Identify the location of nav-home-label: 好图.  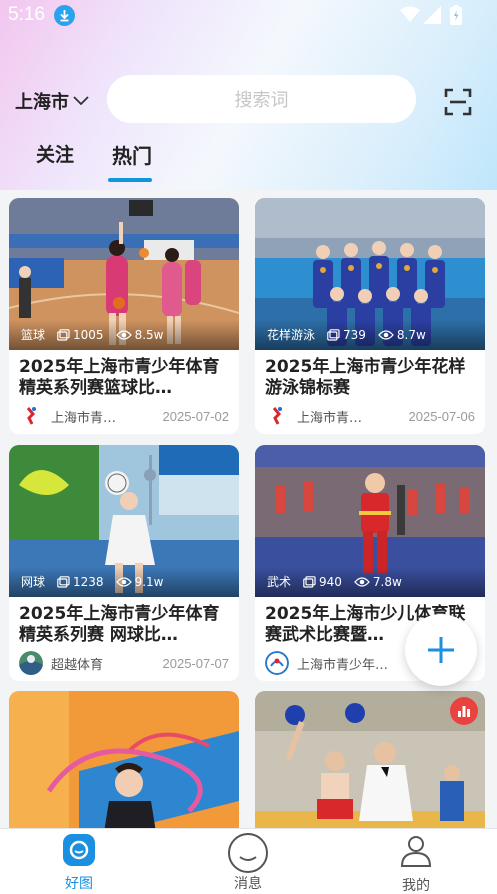
(79, 884).